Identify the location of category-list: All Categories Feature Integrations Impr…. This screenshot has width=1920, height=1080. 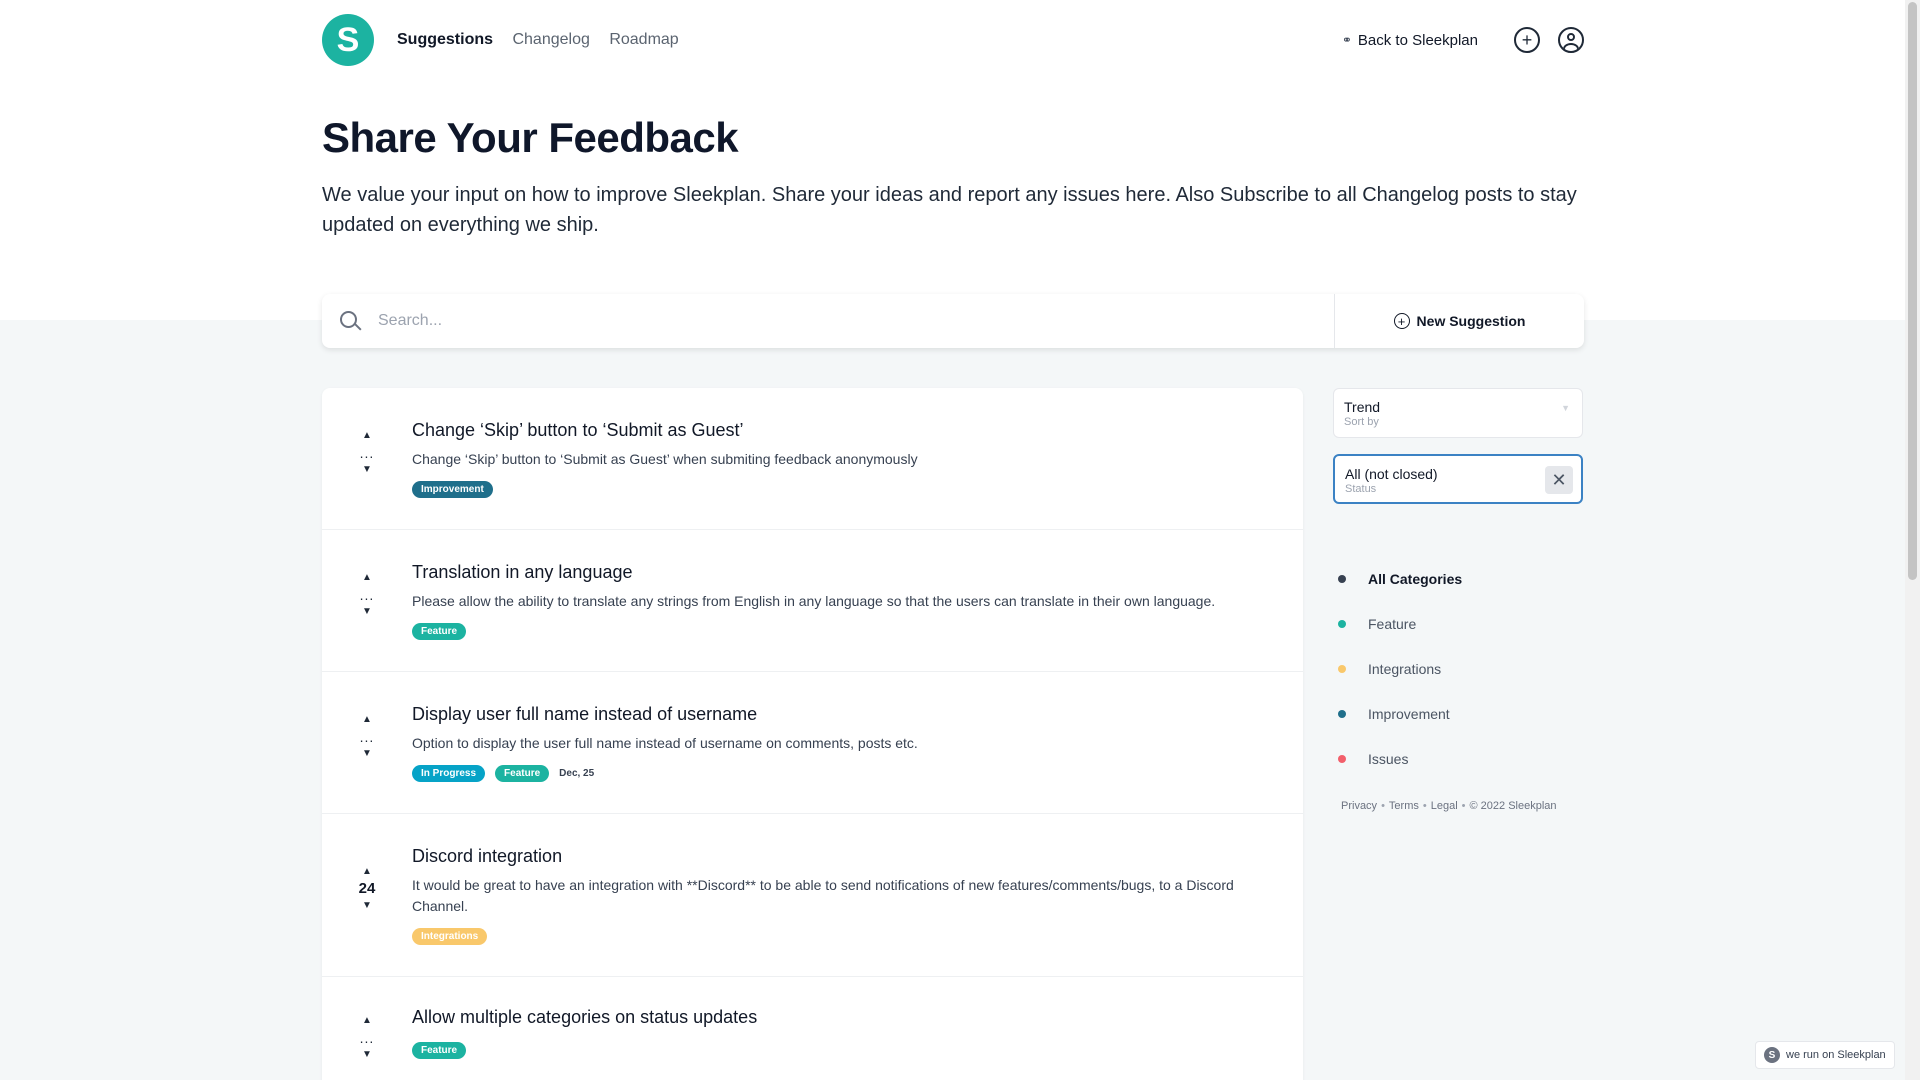
(1458, 668).